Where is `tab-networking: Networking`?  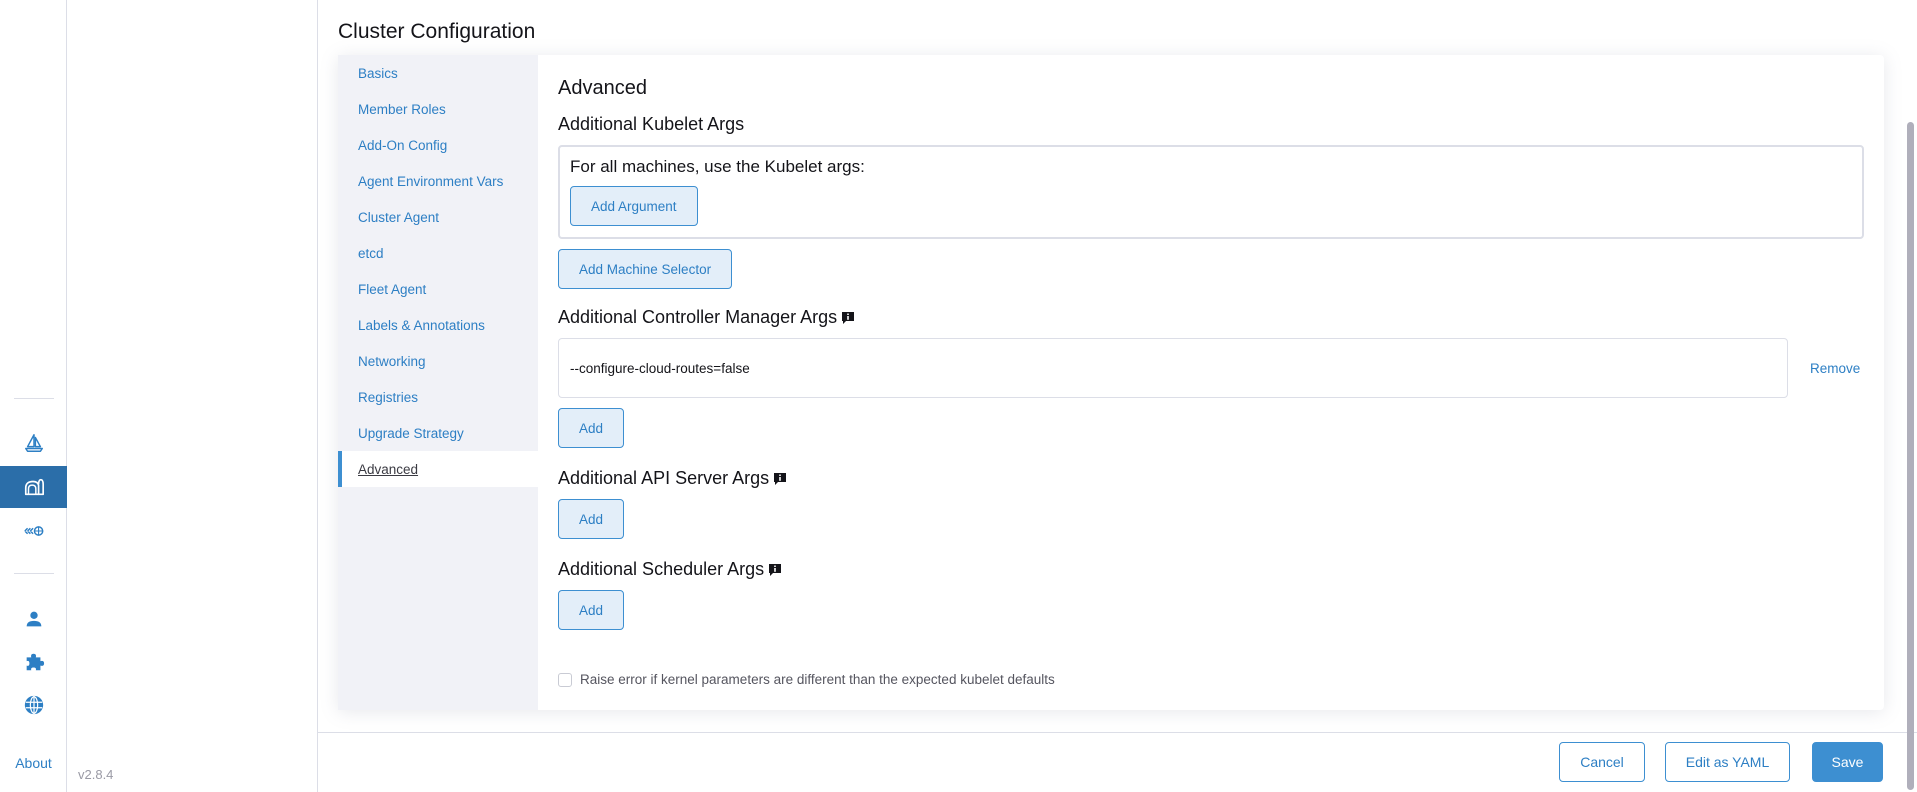 tab-networking: Networking is located at coordinates (438, 361).